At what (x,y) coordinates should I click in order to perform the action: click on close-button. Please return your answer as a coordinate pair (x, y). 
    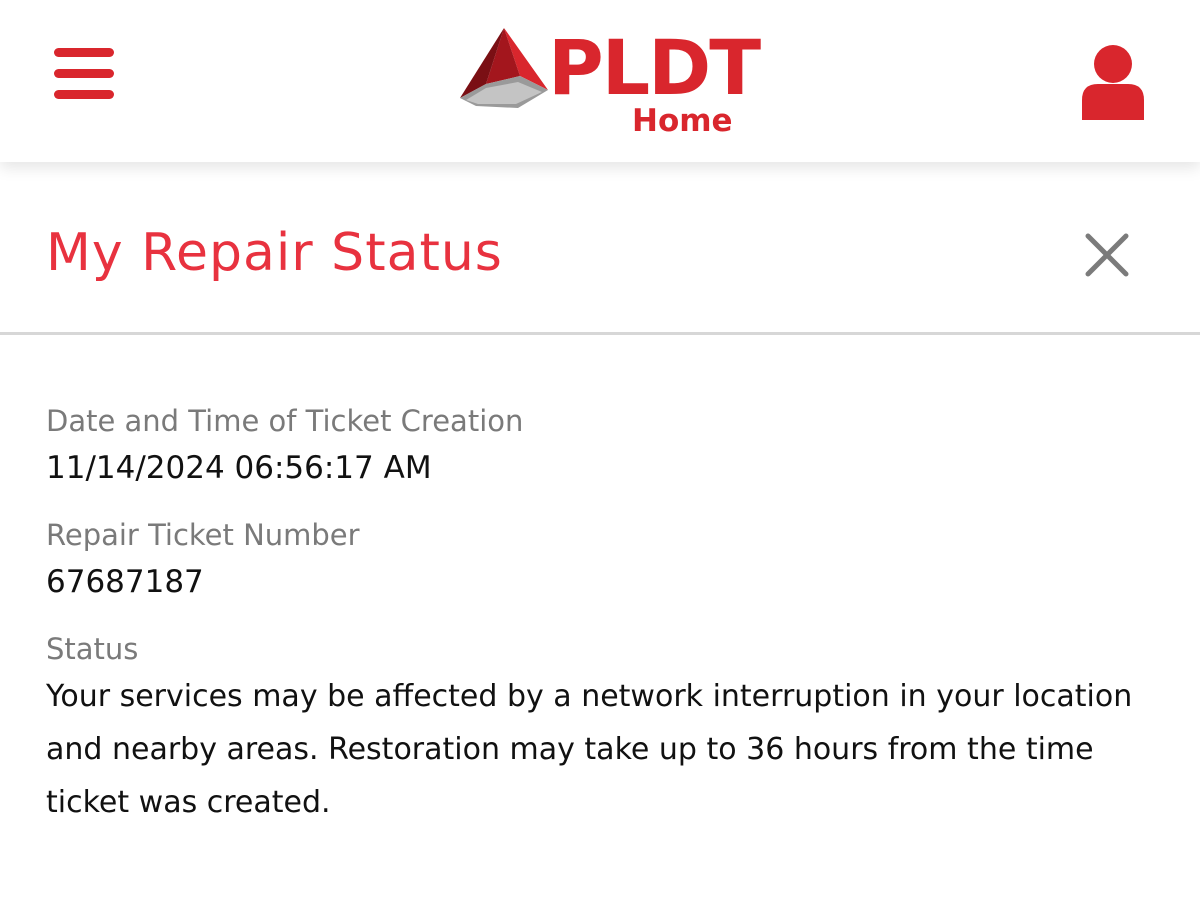
    Looking at the image, I should click on (1107, 255).